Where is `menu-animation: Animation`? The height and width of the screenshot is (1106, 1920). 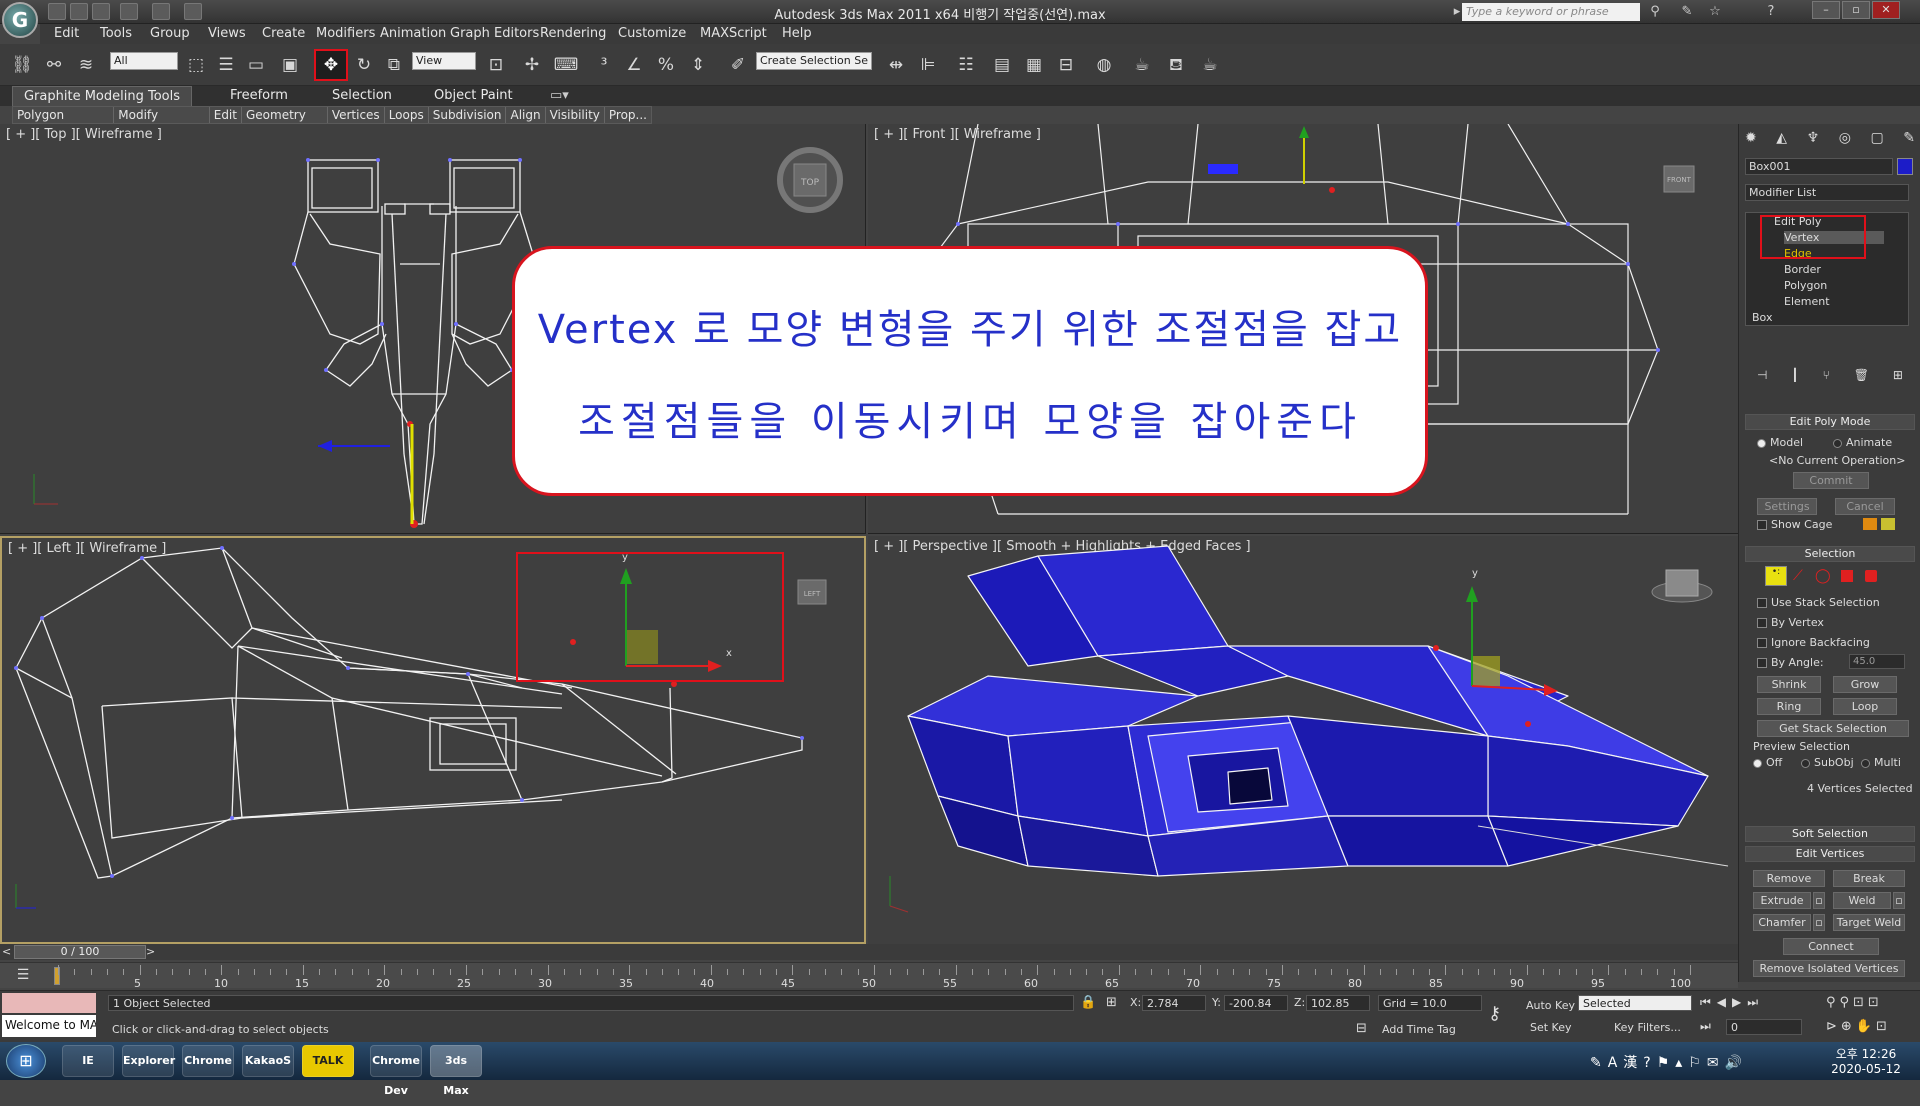 menu-animation: Animation is located at coordinates (413, 34).